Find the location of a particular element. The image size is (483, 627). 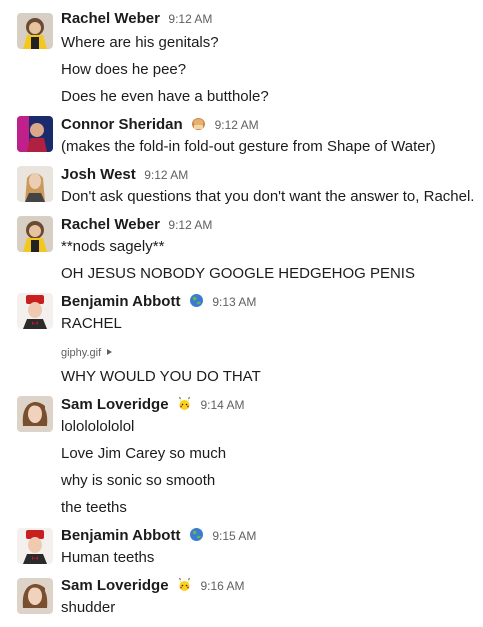

timestamp: 9:16 AM is located at coordinates (222, 586).